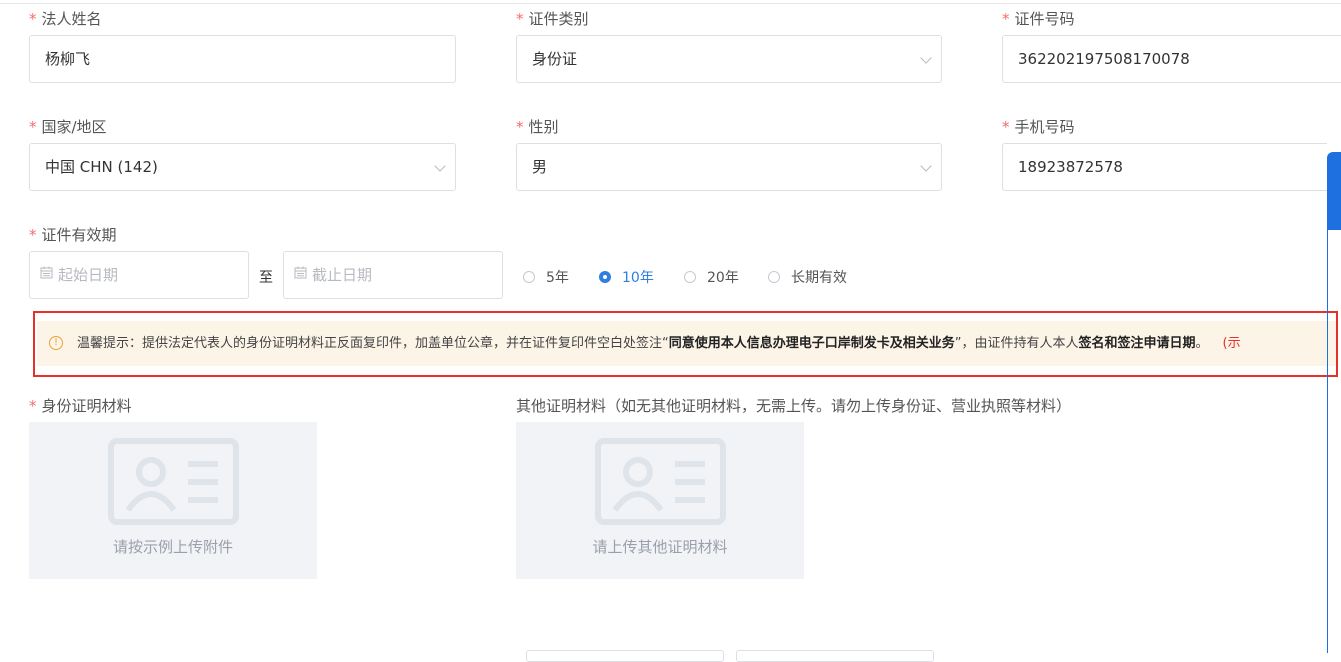 This screenshot has height=662, width=1341. I want to click on bottom-button-left, so click(625, 656).